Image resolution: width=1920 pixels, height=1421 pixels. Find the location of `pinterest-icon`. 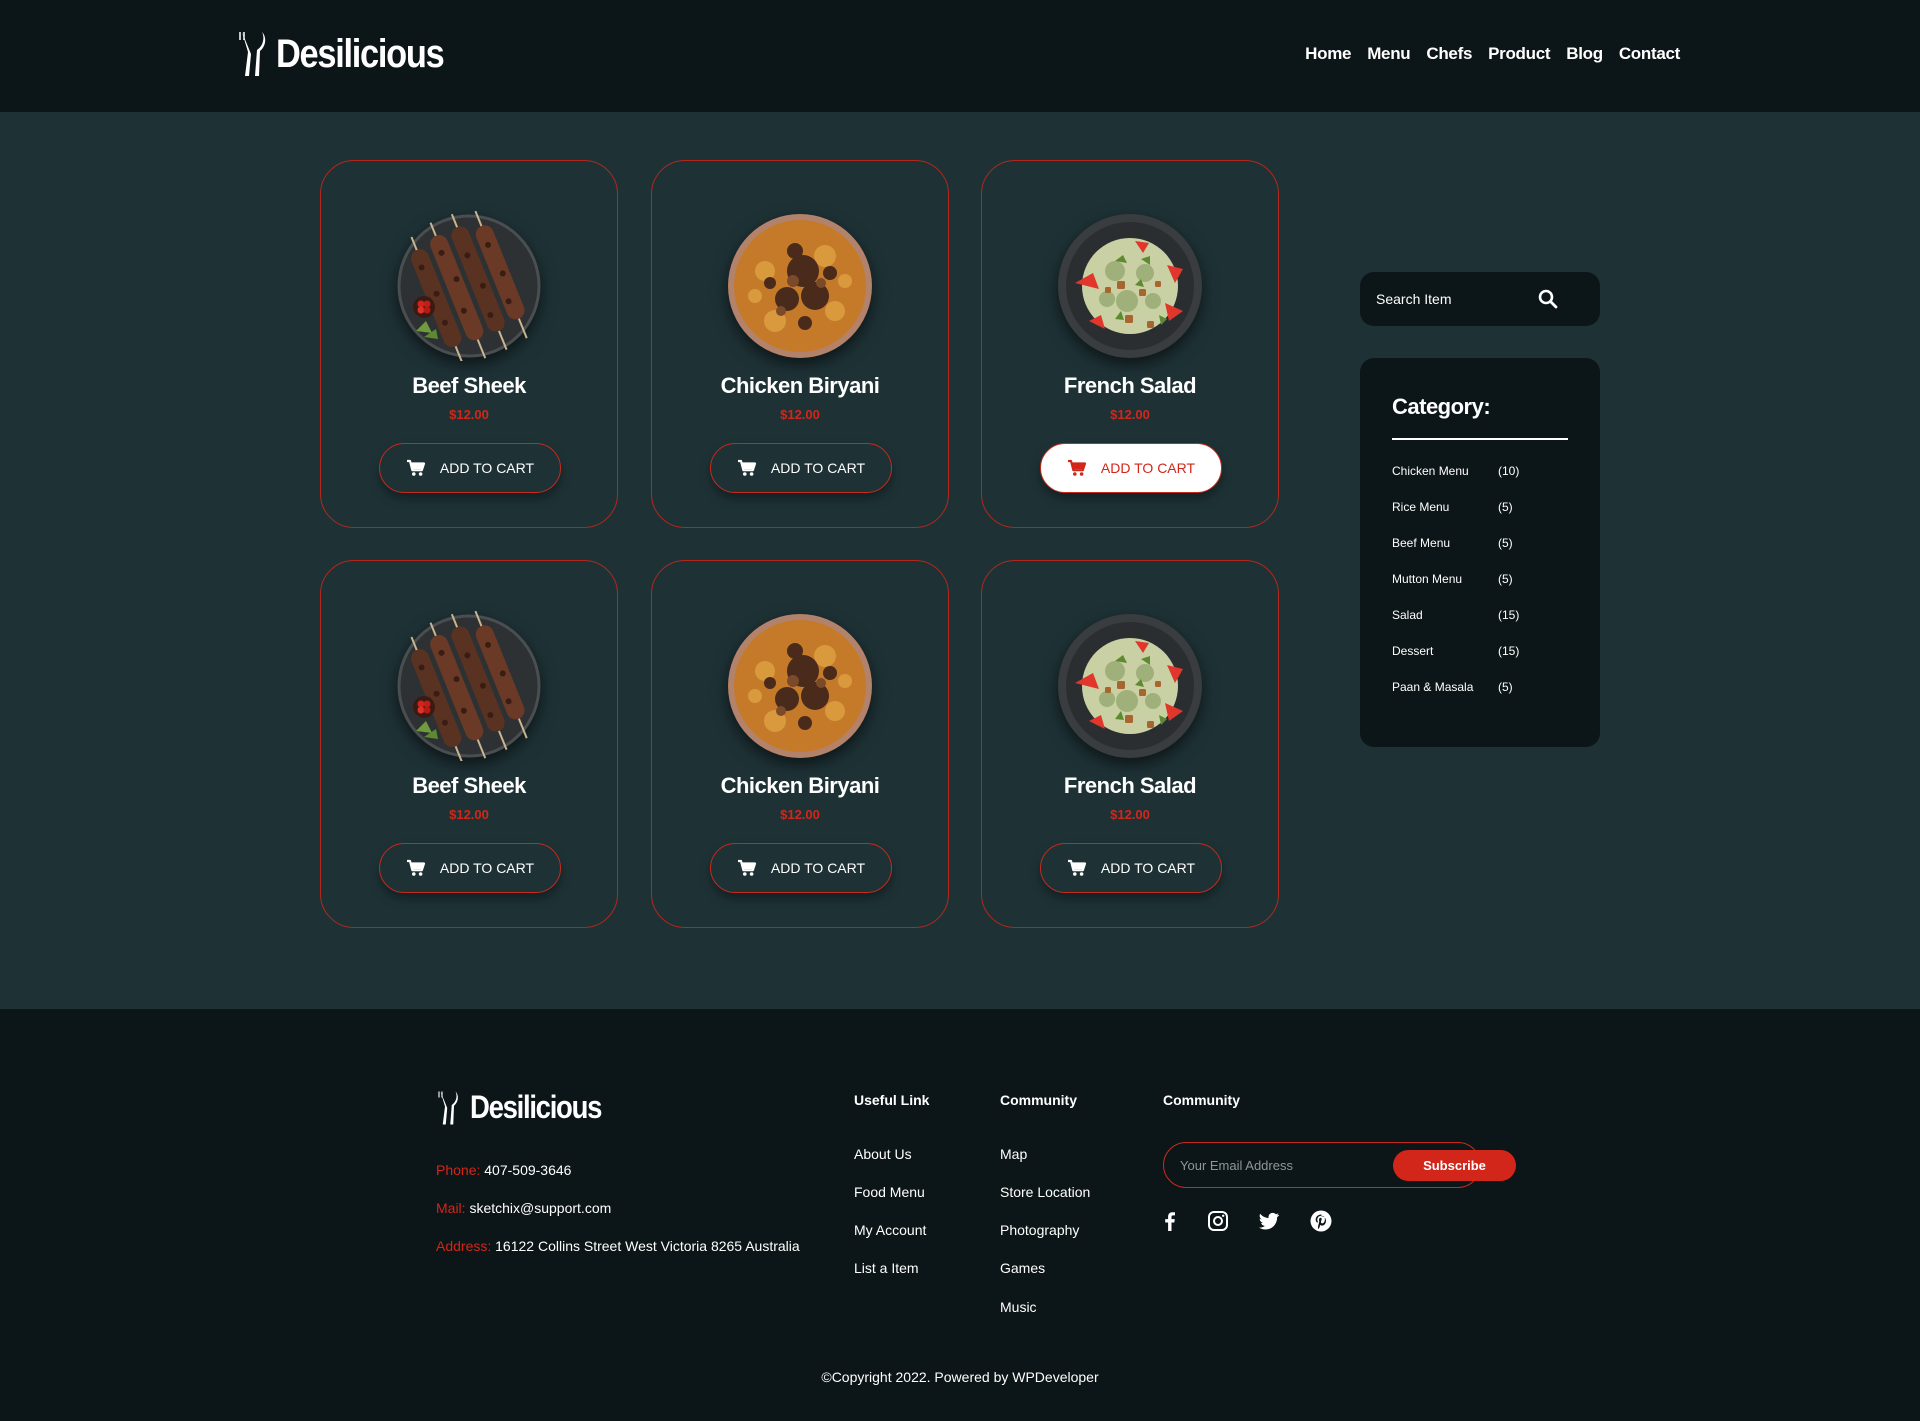

pinterest-icon is located at coordinates (1321, 1221).